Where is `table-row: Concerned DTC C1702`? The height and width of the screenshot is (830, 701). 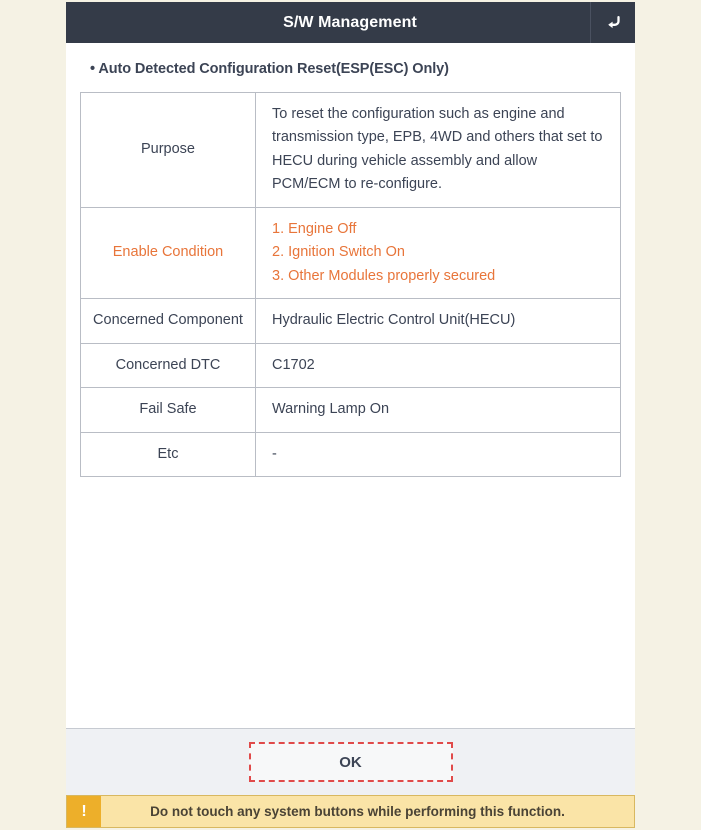 table-row: Concerned DTC C1702 is located at coordinates (350, 365).